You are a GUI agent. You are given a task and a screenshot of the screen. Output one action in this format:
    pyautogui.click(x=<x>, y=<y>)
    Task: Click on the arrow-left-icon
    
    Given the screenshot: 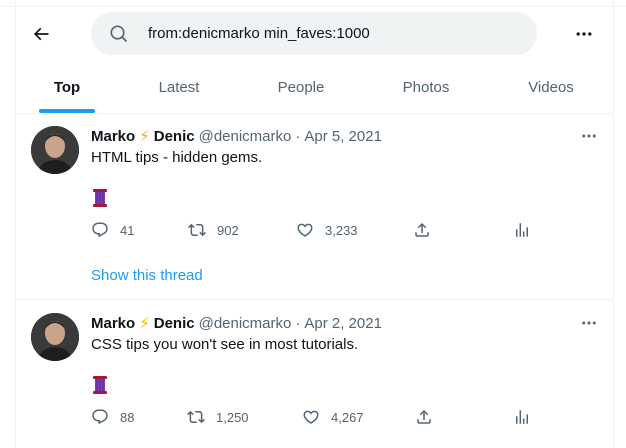 What is the action you would take?
    pyautogui.click(x=41, y=34)
    